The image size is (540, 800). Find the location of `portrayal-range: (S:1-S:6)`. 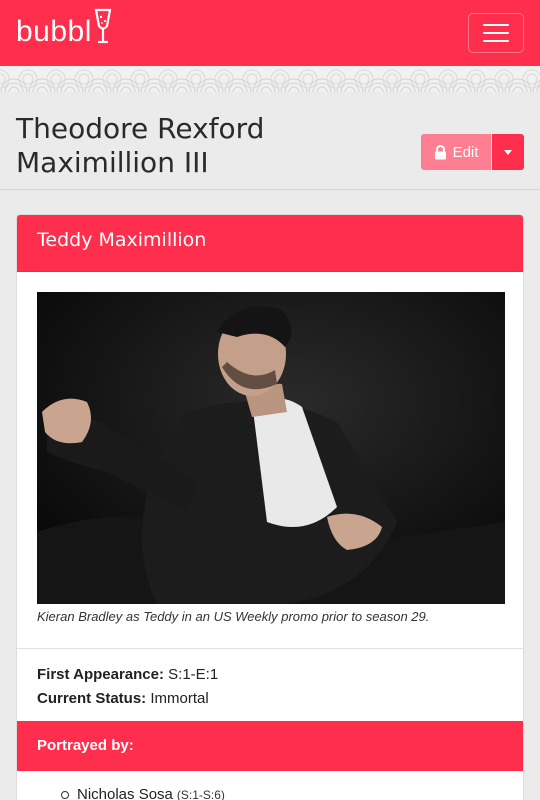

portrayal-range: (S:1-S:6) is located at coordinates (200, 793).